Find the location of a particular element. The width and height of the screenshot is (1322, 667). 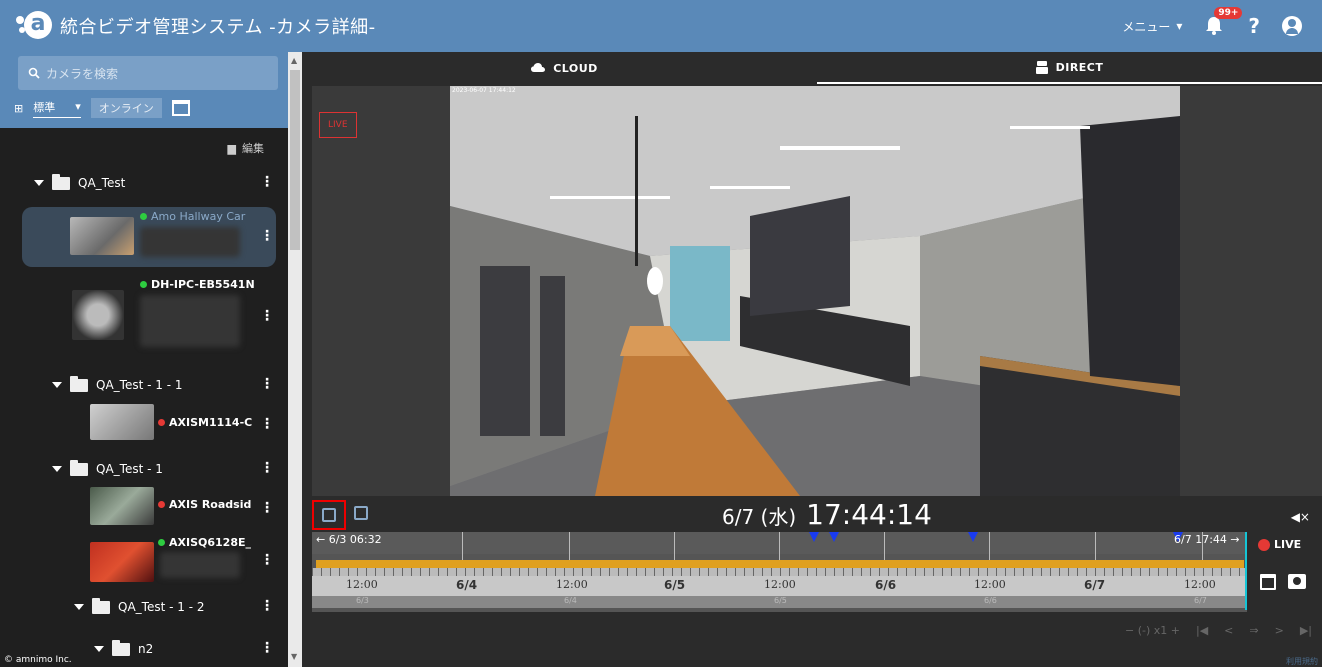

user-account-icon is located at coordinates (1292, 26).